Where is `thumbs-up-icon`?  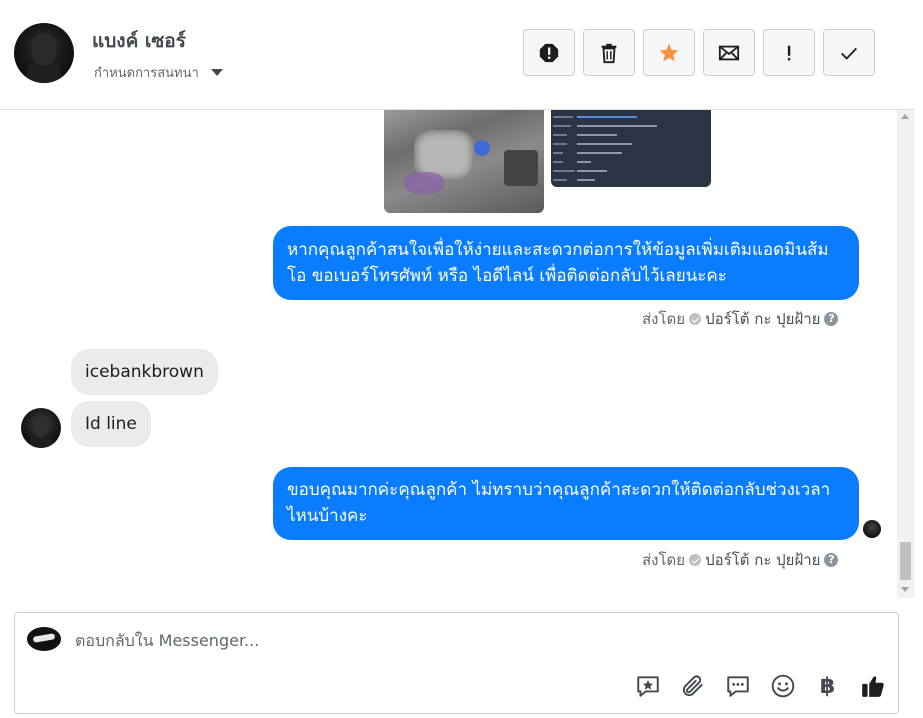
thumbs-up-icon is located at coordinates (872, 686).